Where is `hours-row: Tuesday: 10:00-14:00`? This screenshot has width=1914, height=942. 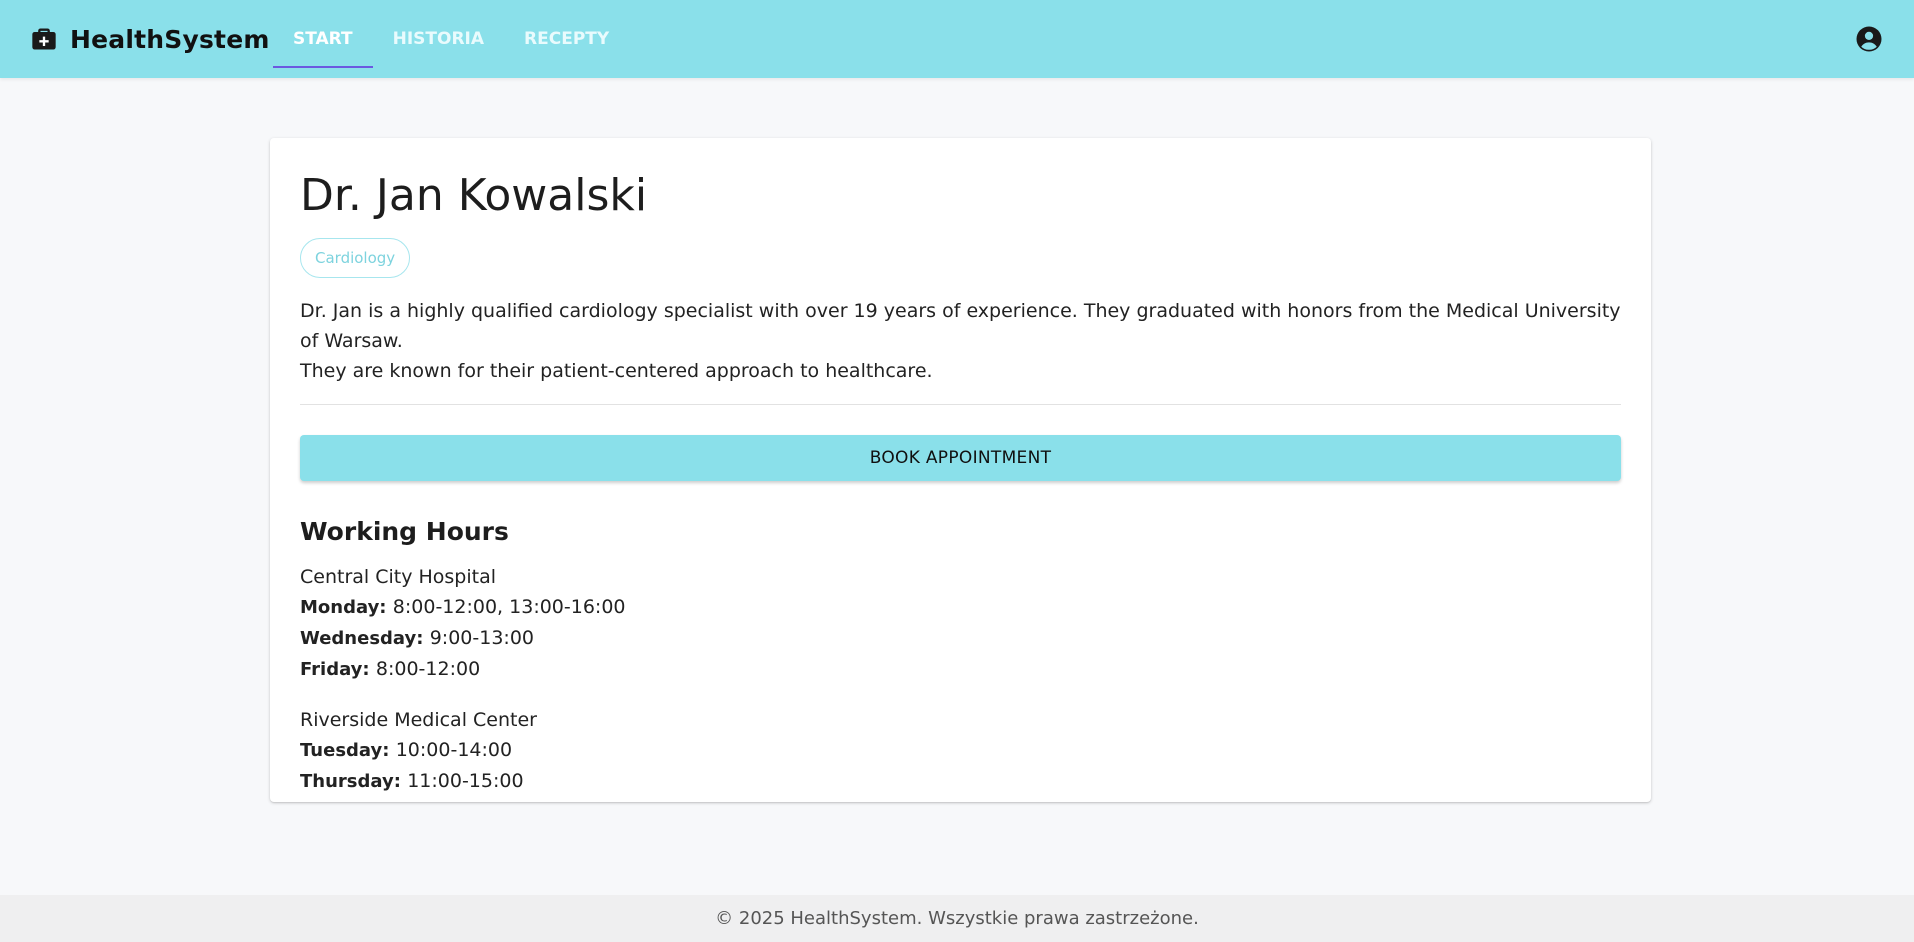
hours-row: Tuesday: 10:00-14:00 is located at coordinates (960, 750).